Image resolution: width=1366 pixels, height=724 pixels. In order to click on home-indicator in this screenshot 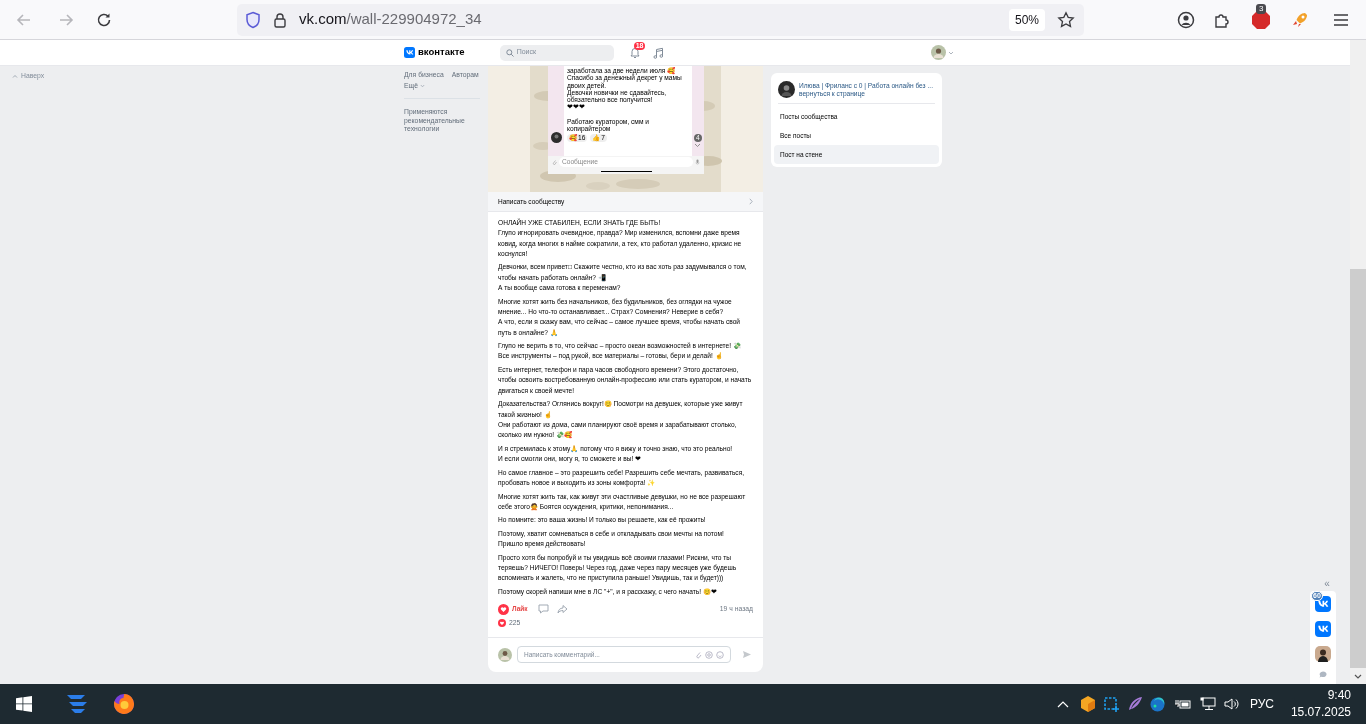, I will do `click(626, 171)`.